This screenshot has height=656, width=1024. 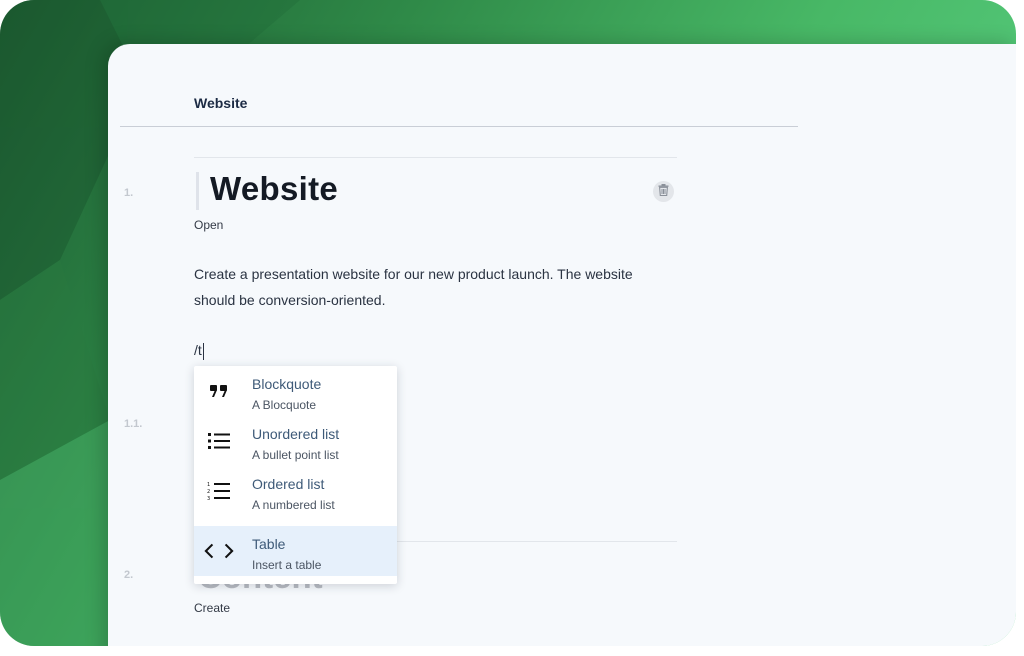 I want to click on menu-item-description: A Blocquote, so click(x=284, y=405).